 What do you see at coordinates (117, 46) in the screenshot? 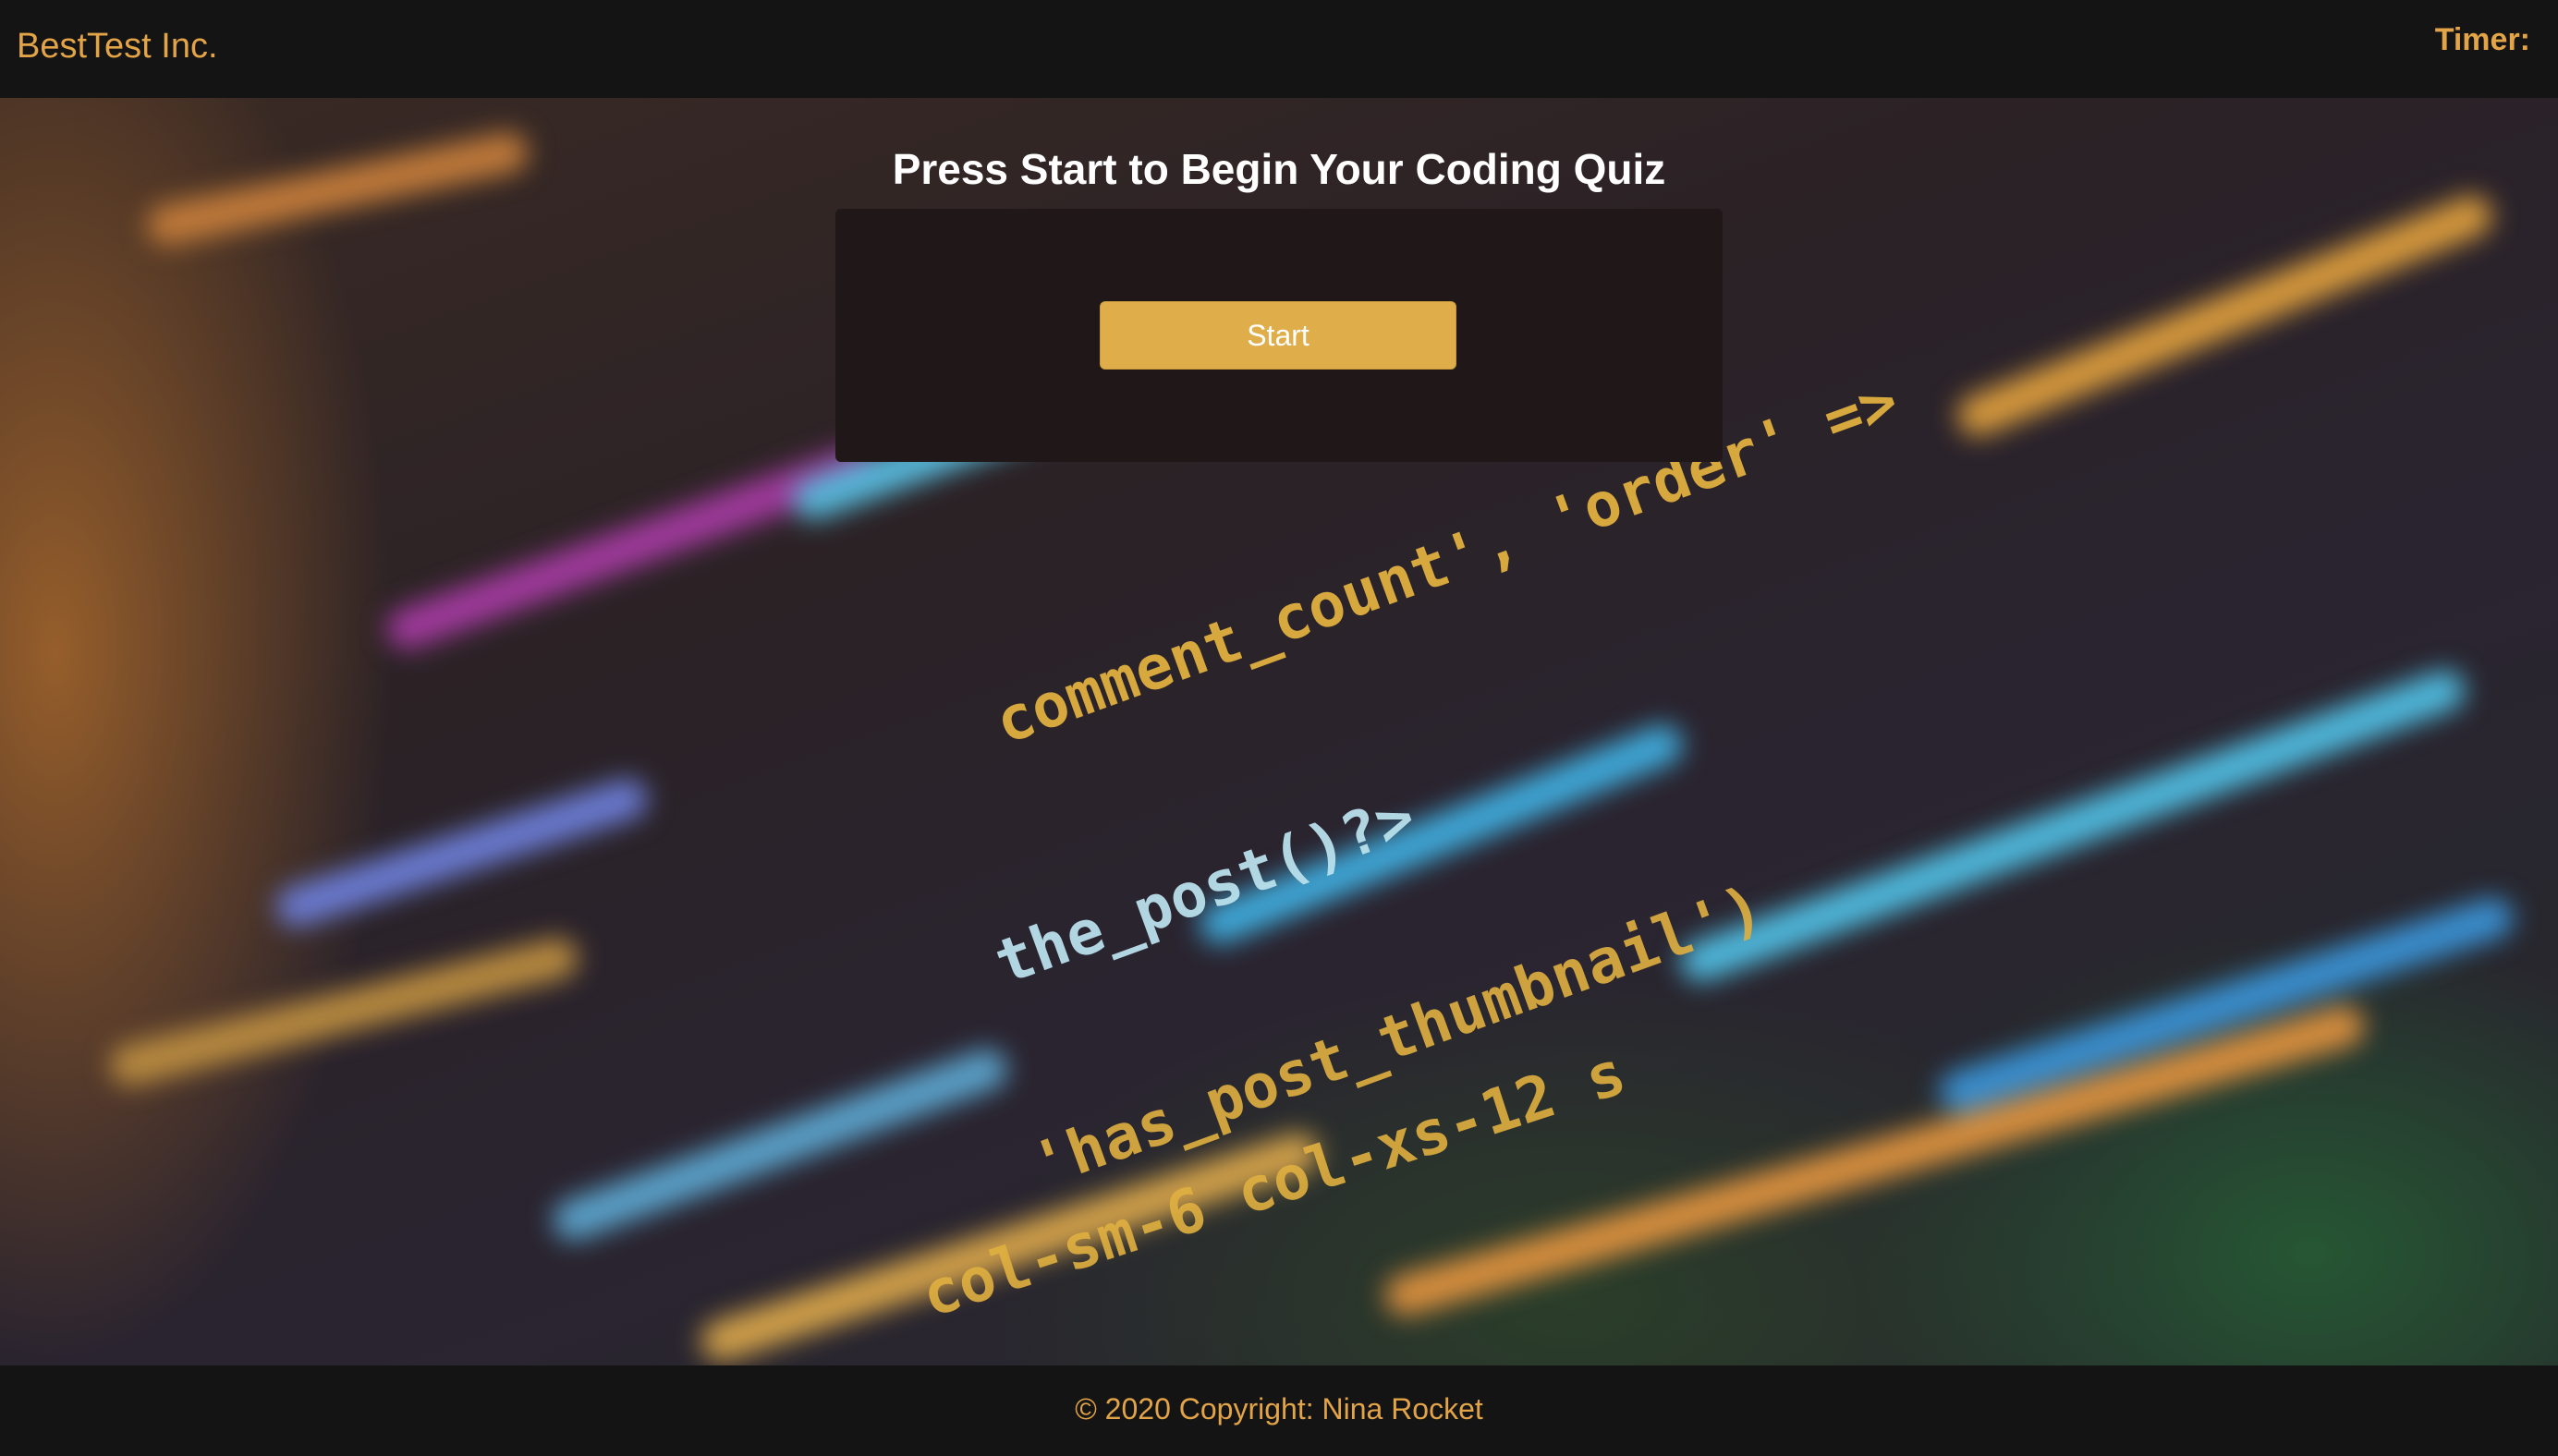
I see `brand-link: BestTest Inc.` at bounding box center [117, 46].